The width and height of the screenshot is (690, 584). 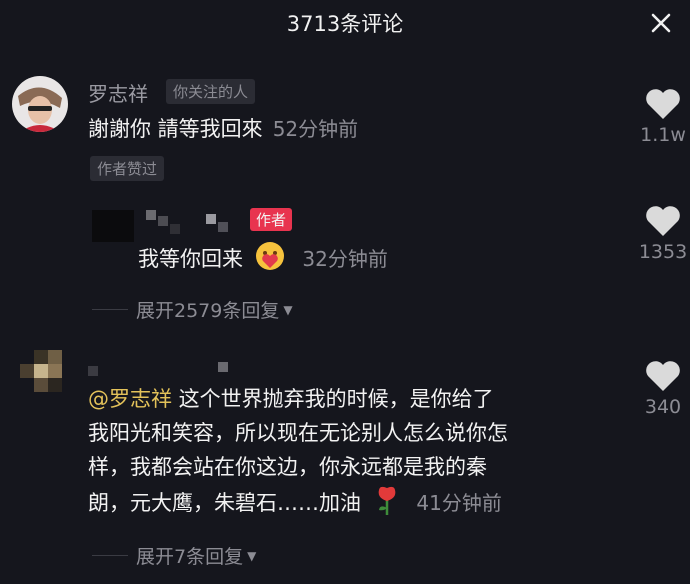 I want to click on heart-face-emoji-icon, so click(x=269, y=256).